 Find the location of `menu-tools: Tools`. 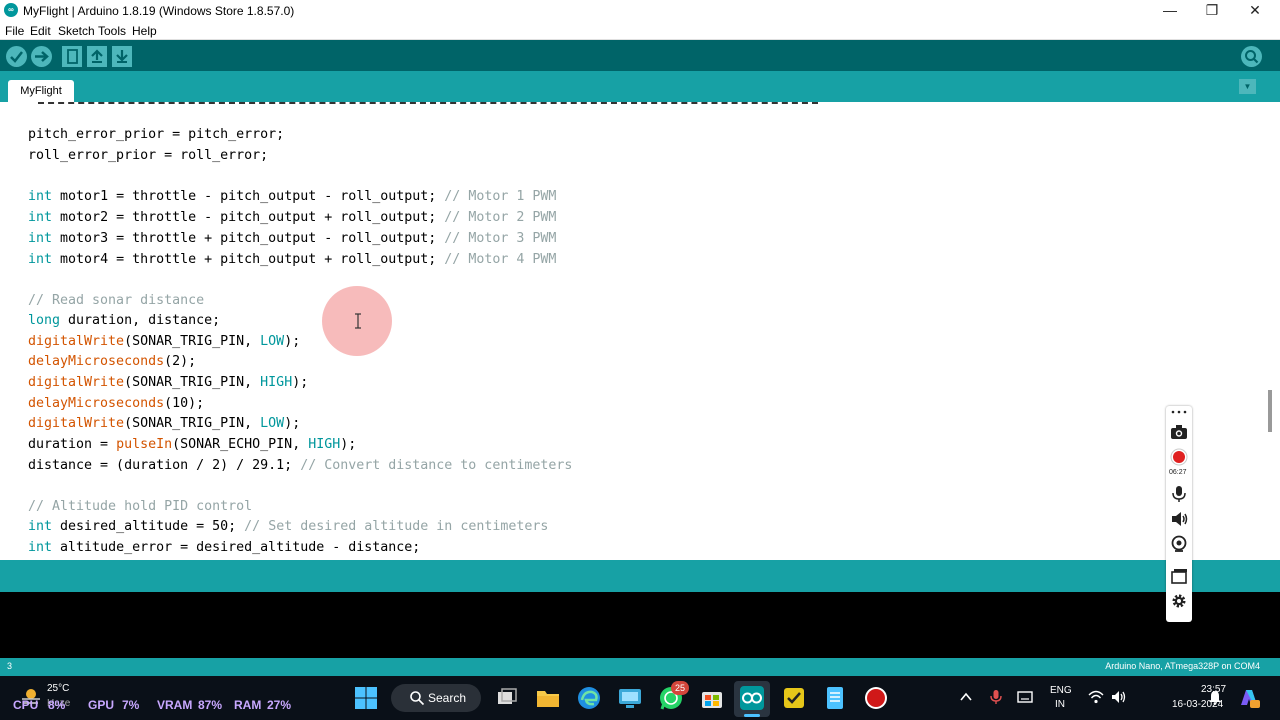

menu-tools: Tools is located at coordinates (112, 31).